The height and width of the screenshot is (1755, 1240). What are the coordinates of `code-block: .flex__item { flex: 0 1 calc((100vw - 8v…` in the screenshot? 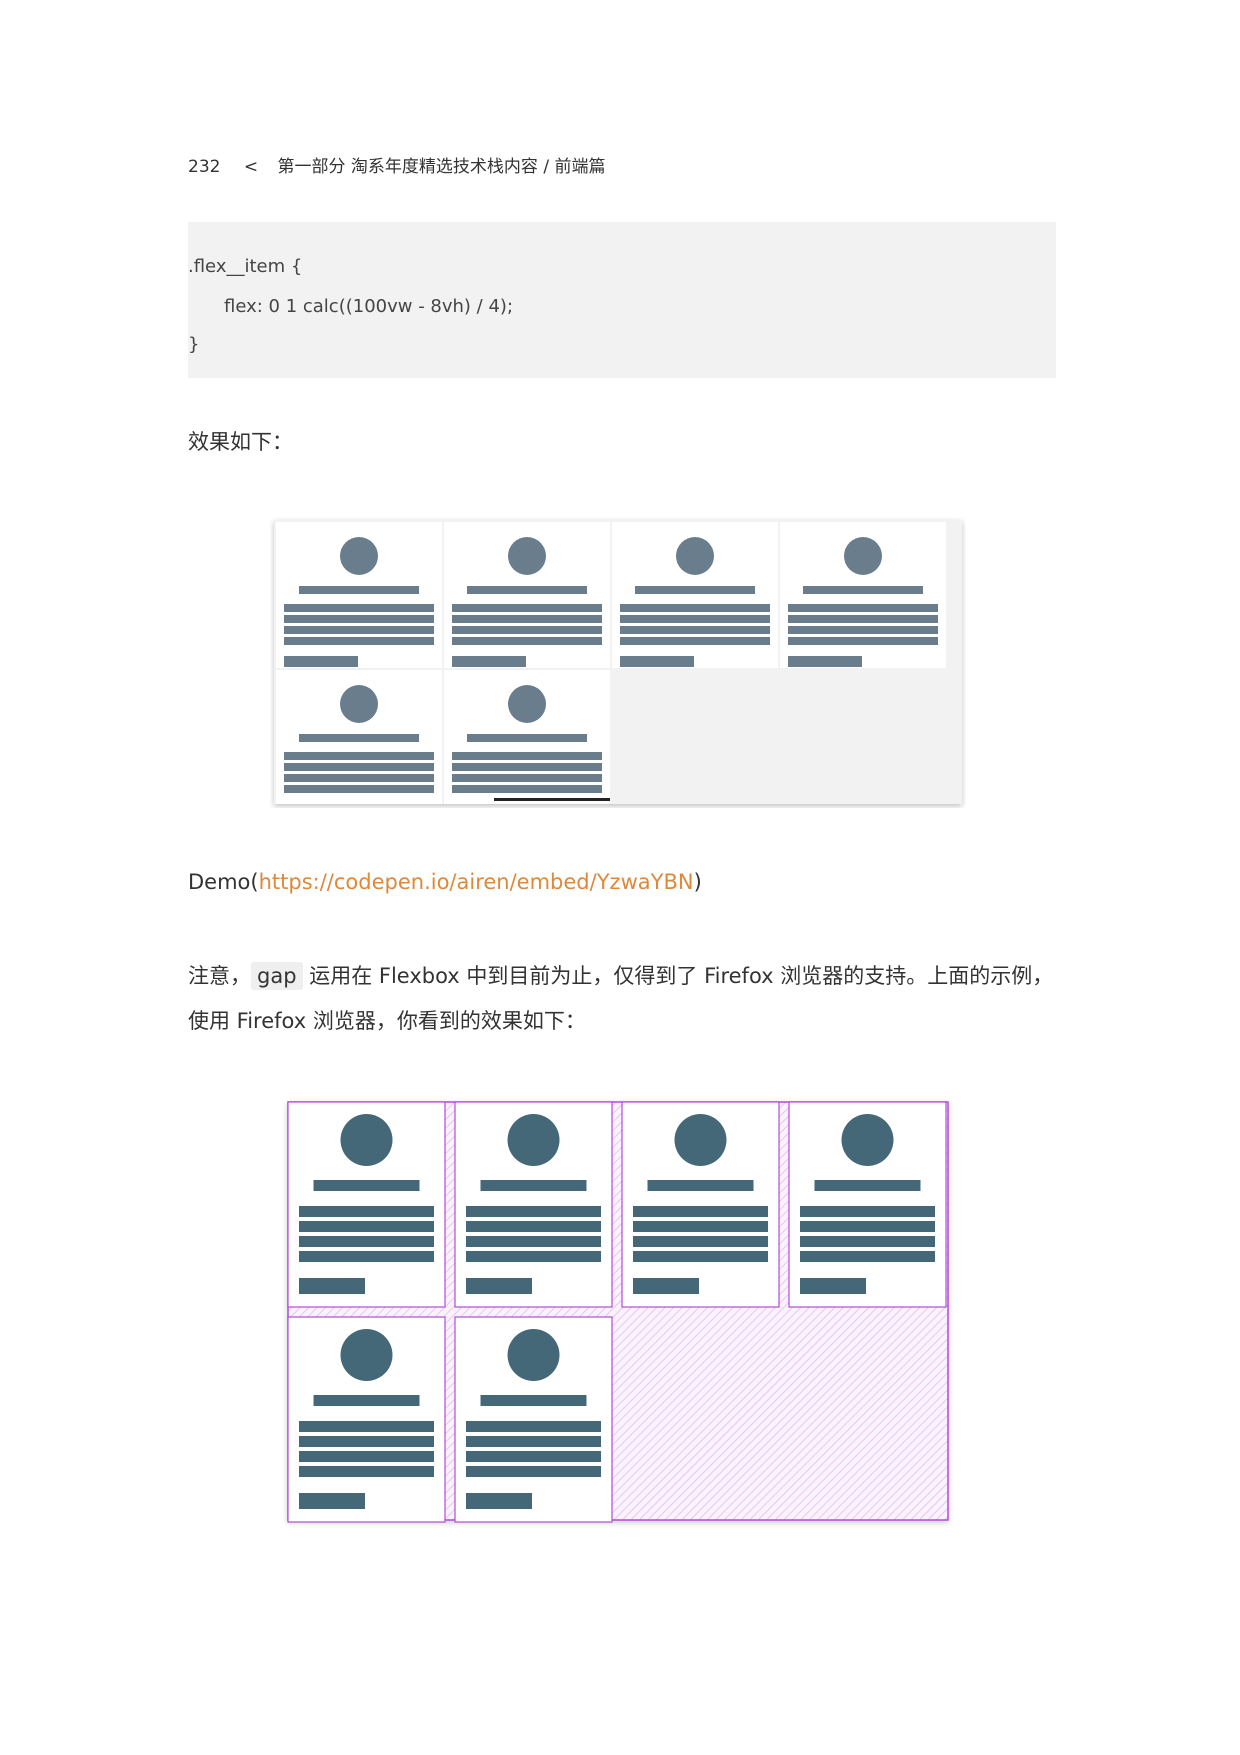 It's located at (622, 300).